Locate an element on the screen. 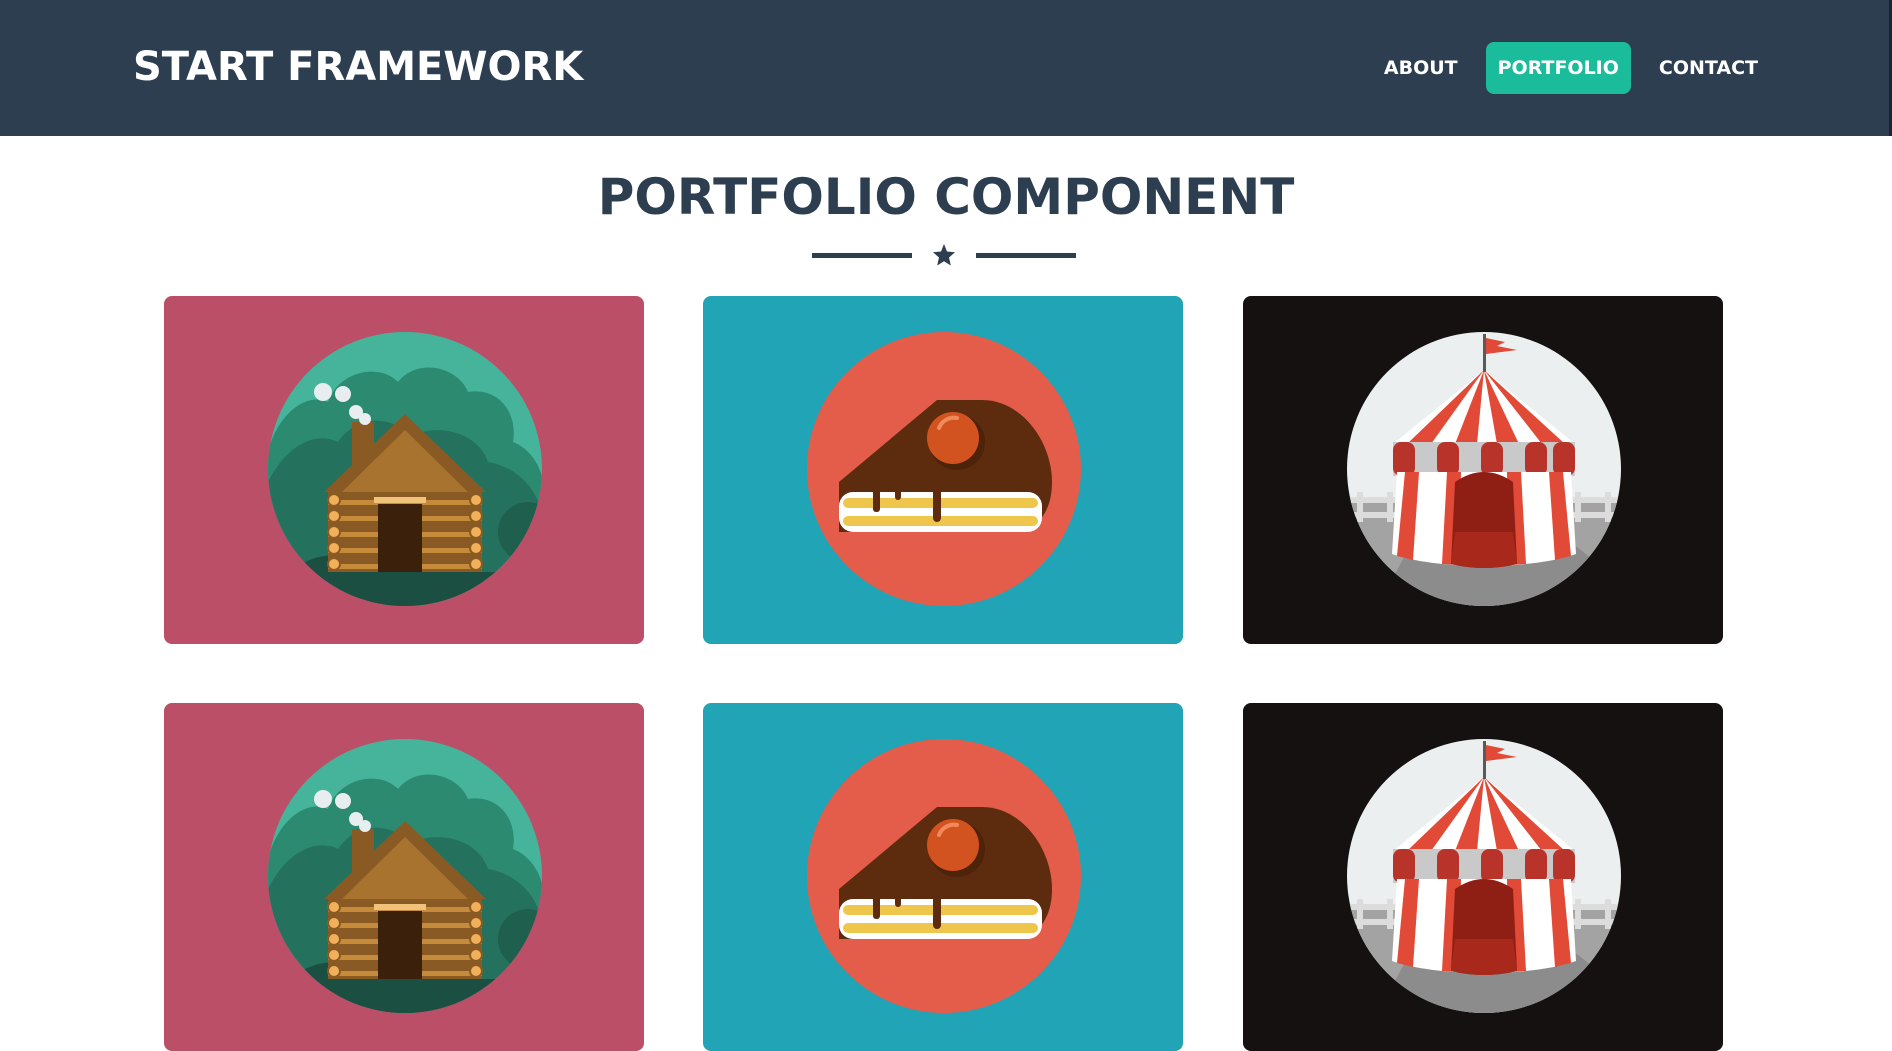  nav-menu: ABOUT PORTFOLIO CONTACT is located at coordinates (1571, 68).